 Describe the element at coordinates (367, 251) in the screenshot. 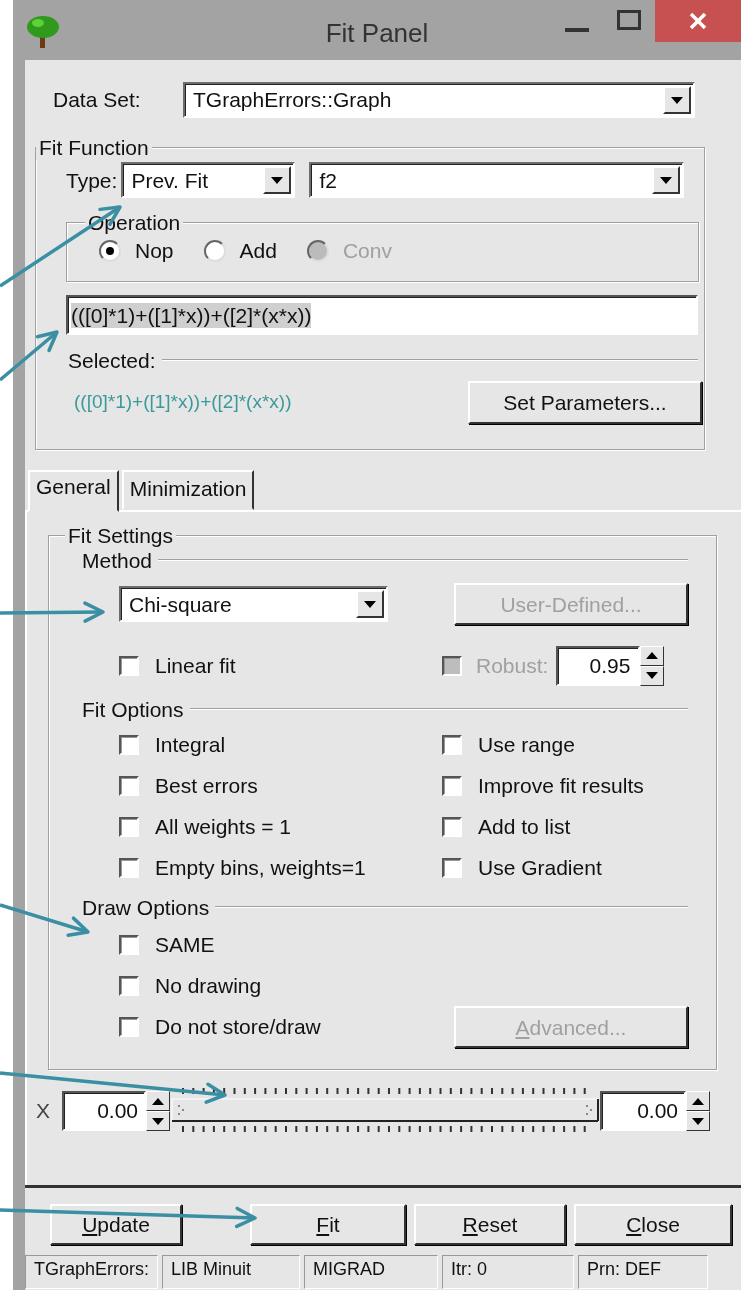

I see `radio-label: Conv` at that location.